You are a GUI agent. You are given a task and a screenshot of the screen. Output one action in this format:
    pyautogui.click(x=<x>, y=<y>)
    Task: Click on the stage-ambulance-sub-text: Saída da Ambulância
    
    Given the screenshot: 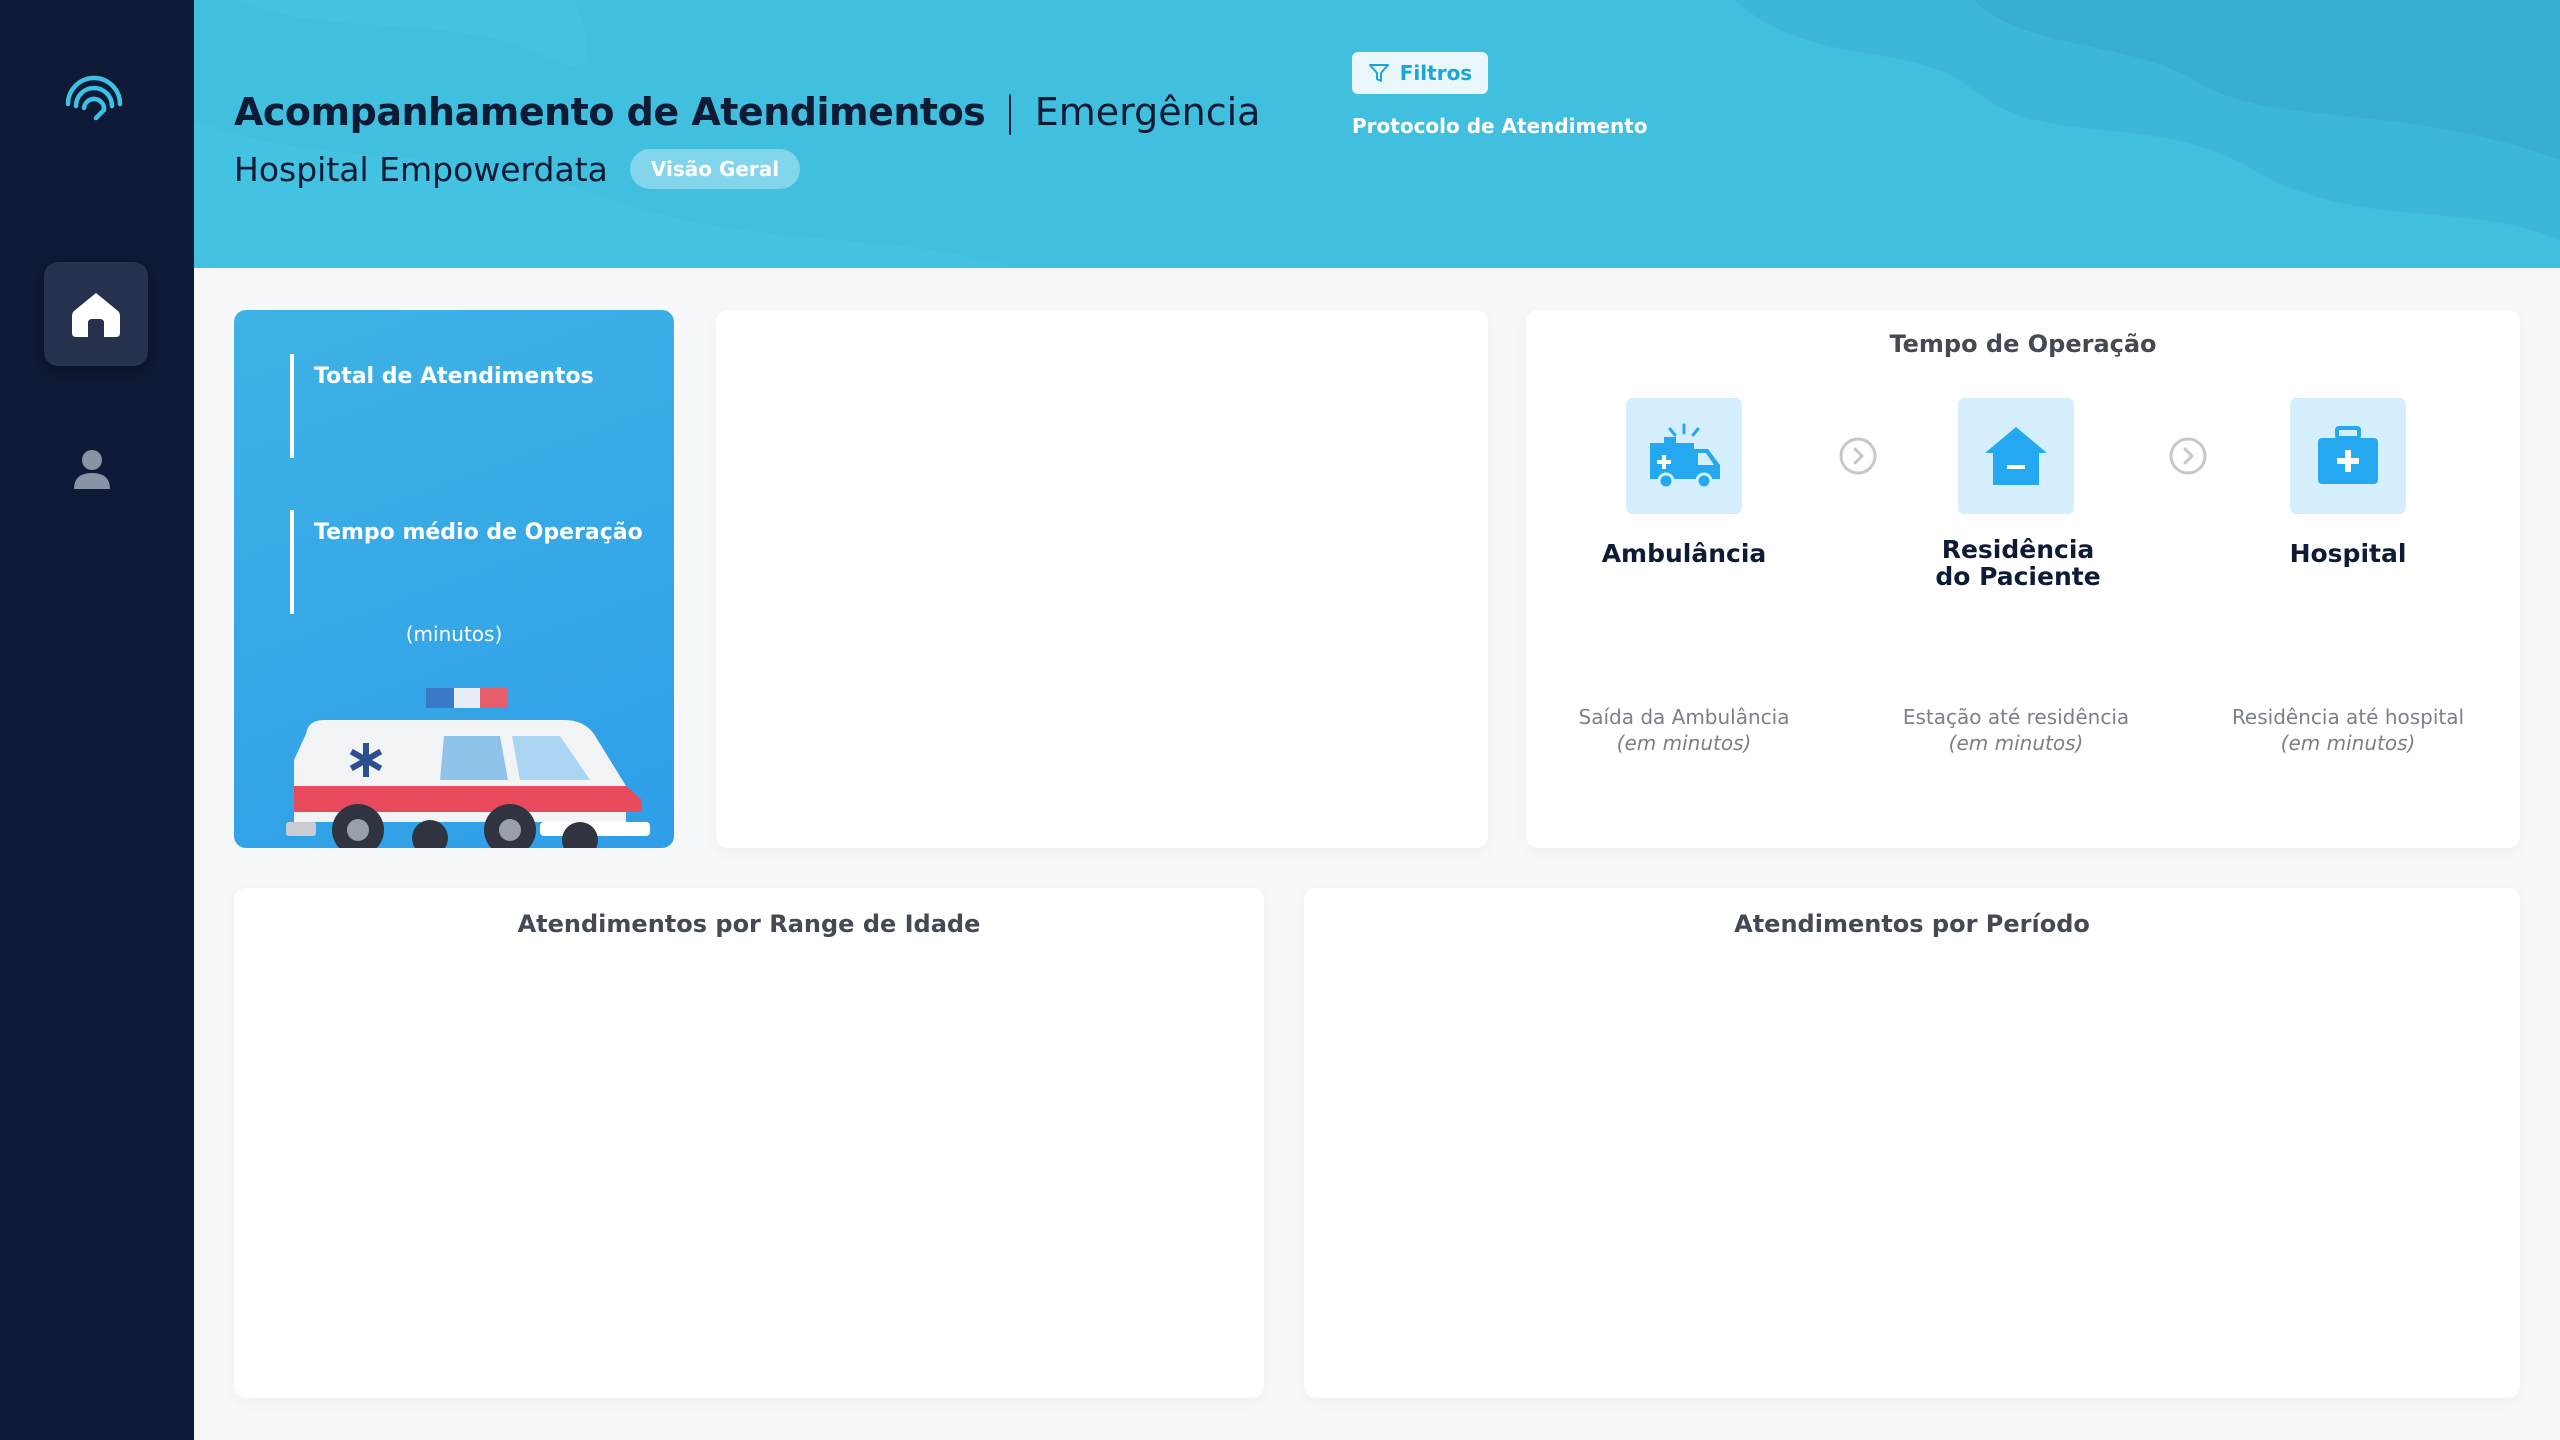 What is the action you would take?
    pyautogui.click(x=1684, y=717)
    